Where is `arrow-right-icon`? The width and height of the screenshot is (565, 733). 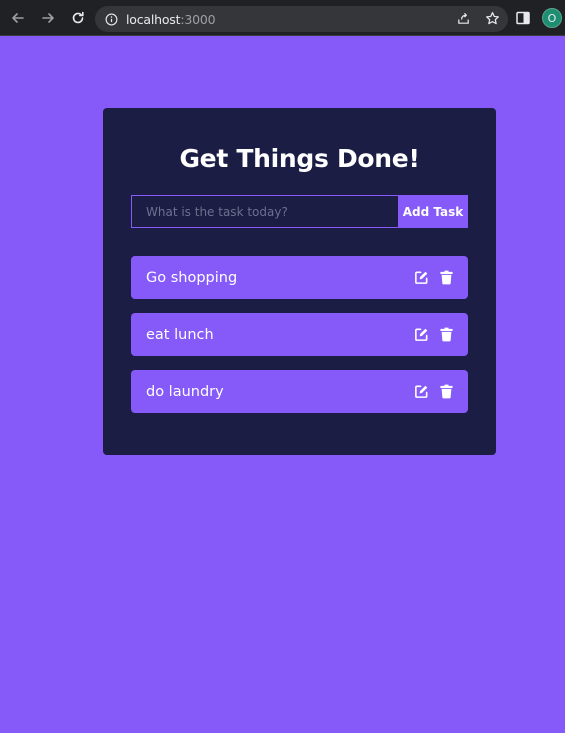 arrow-right-icon is located at coordinates (48, 17).